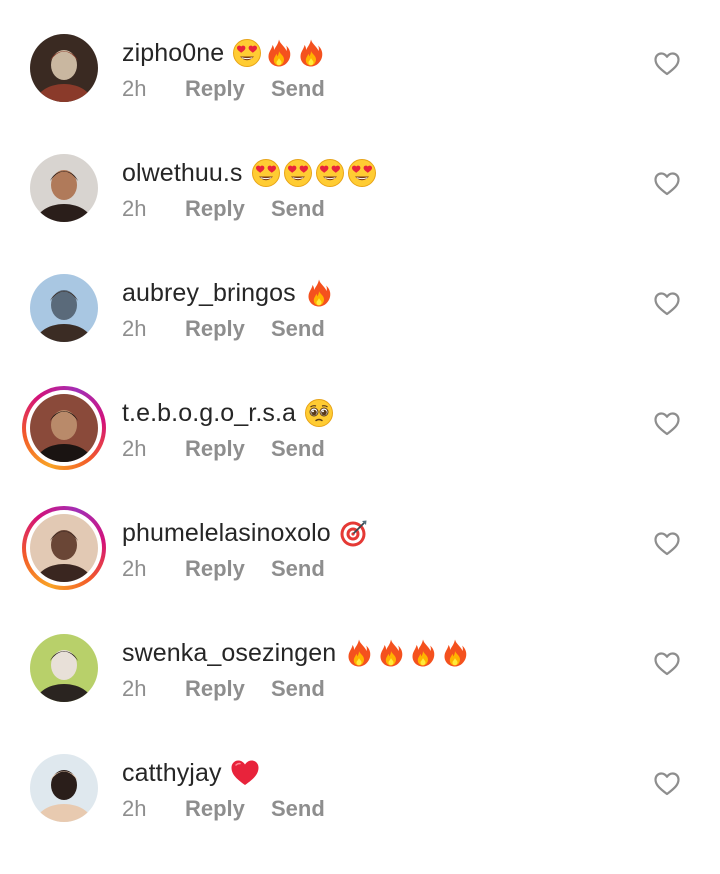 Image resolution: width=720 pixels, height=874 pixels. What do you see at coordinates (209, 293) in the screenshot?
I see `username: aubrey_bringos` at bounding box center [209, 293].